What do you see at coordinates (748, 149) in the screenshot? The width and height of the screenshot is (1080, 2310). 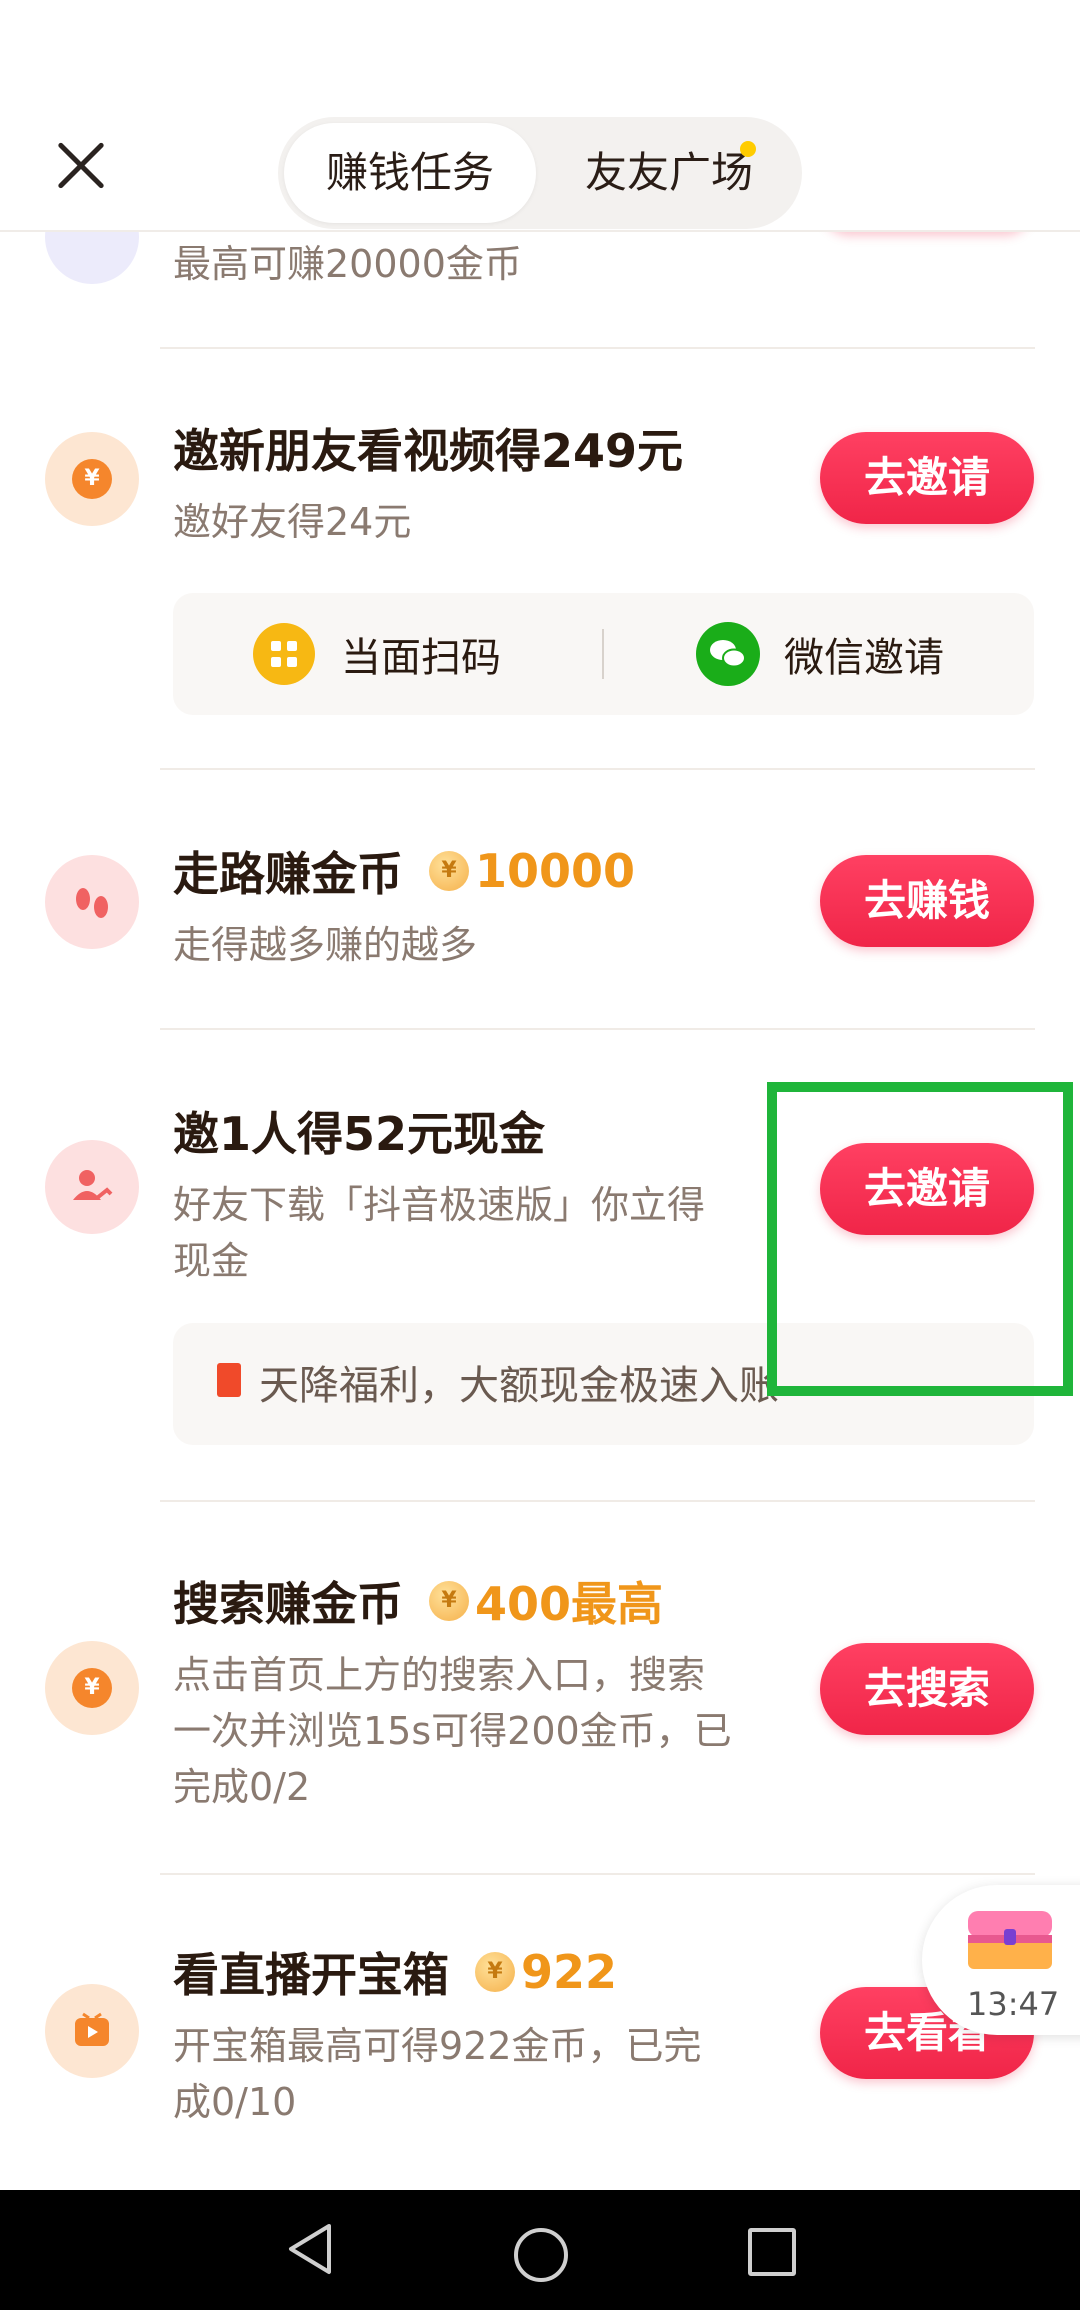 I see `notification-dot` at bounding box center [748, 149].